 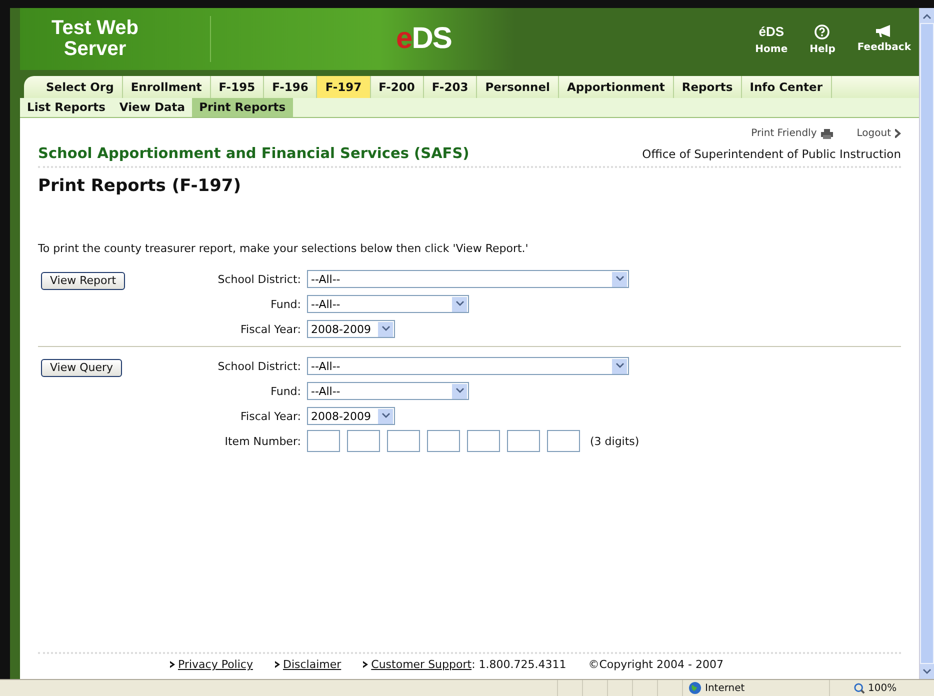 I want to click on sub-tab: Print Reports, so click(x=242, y=107).